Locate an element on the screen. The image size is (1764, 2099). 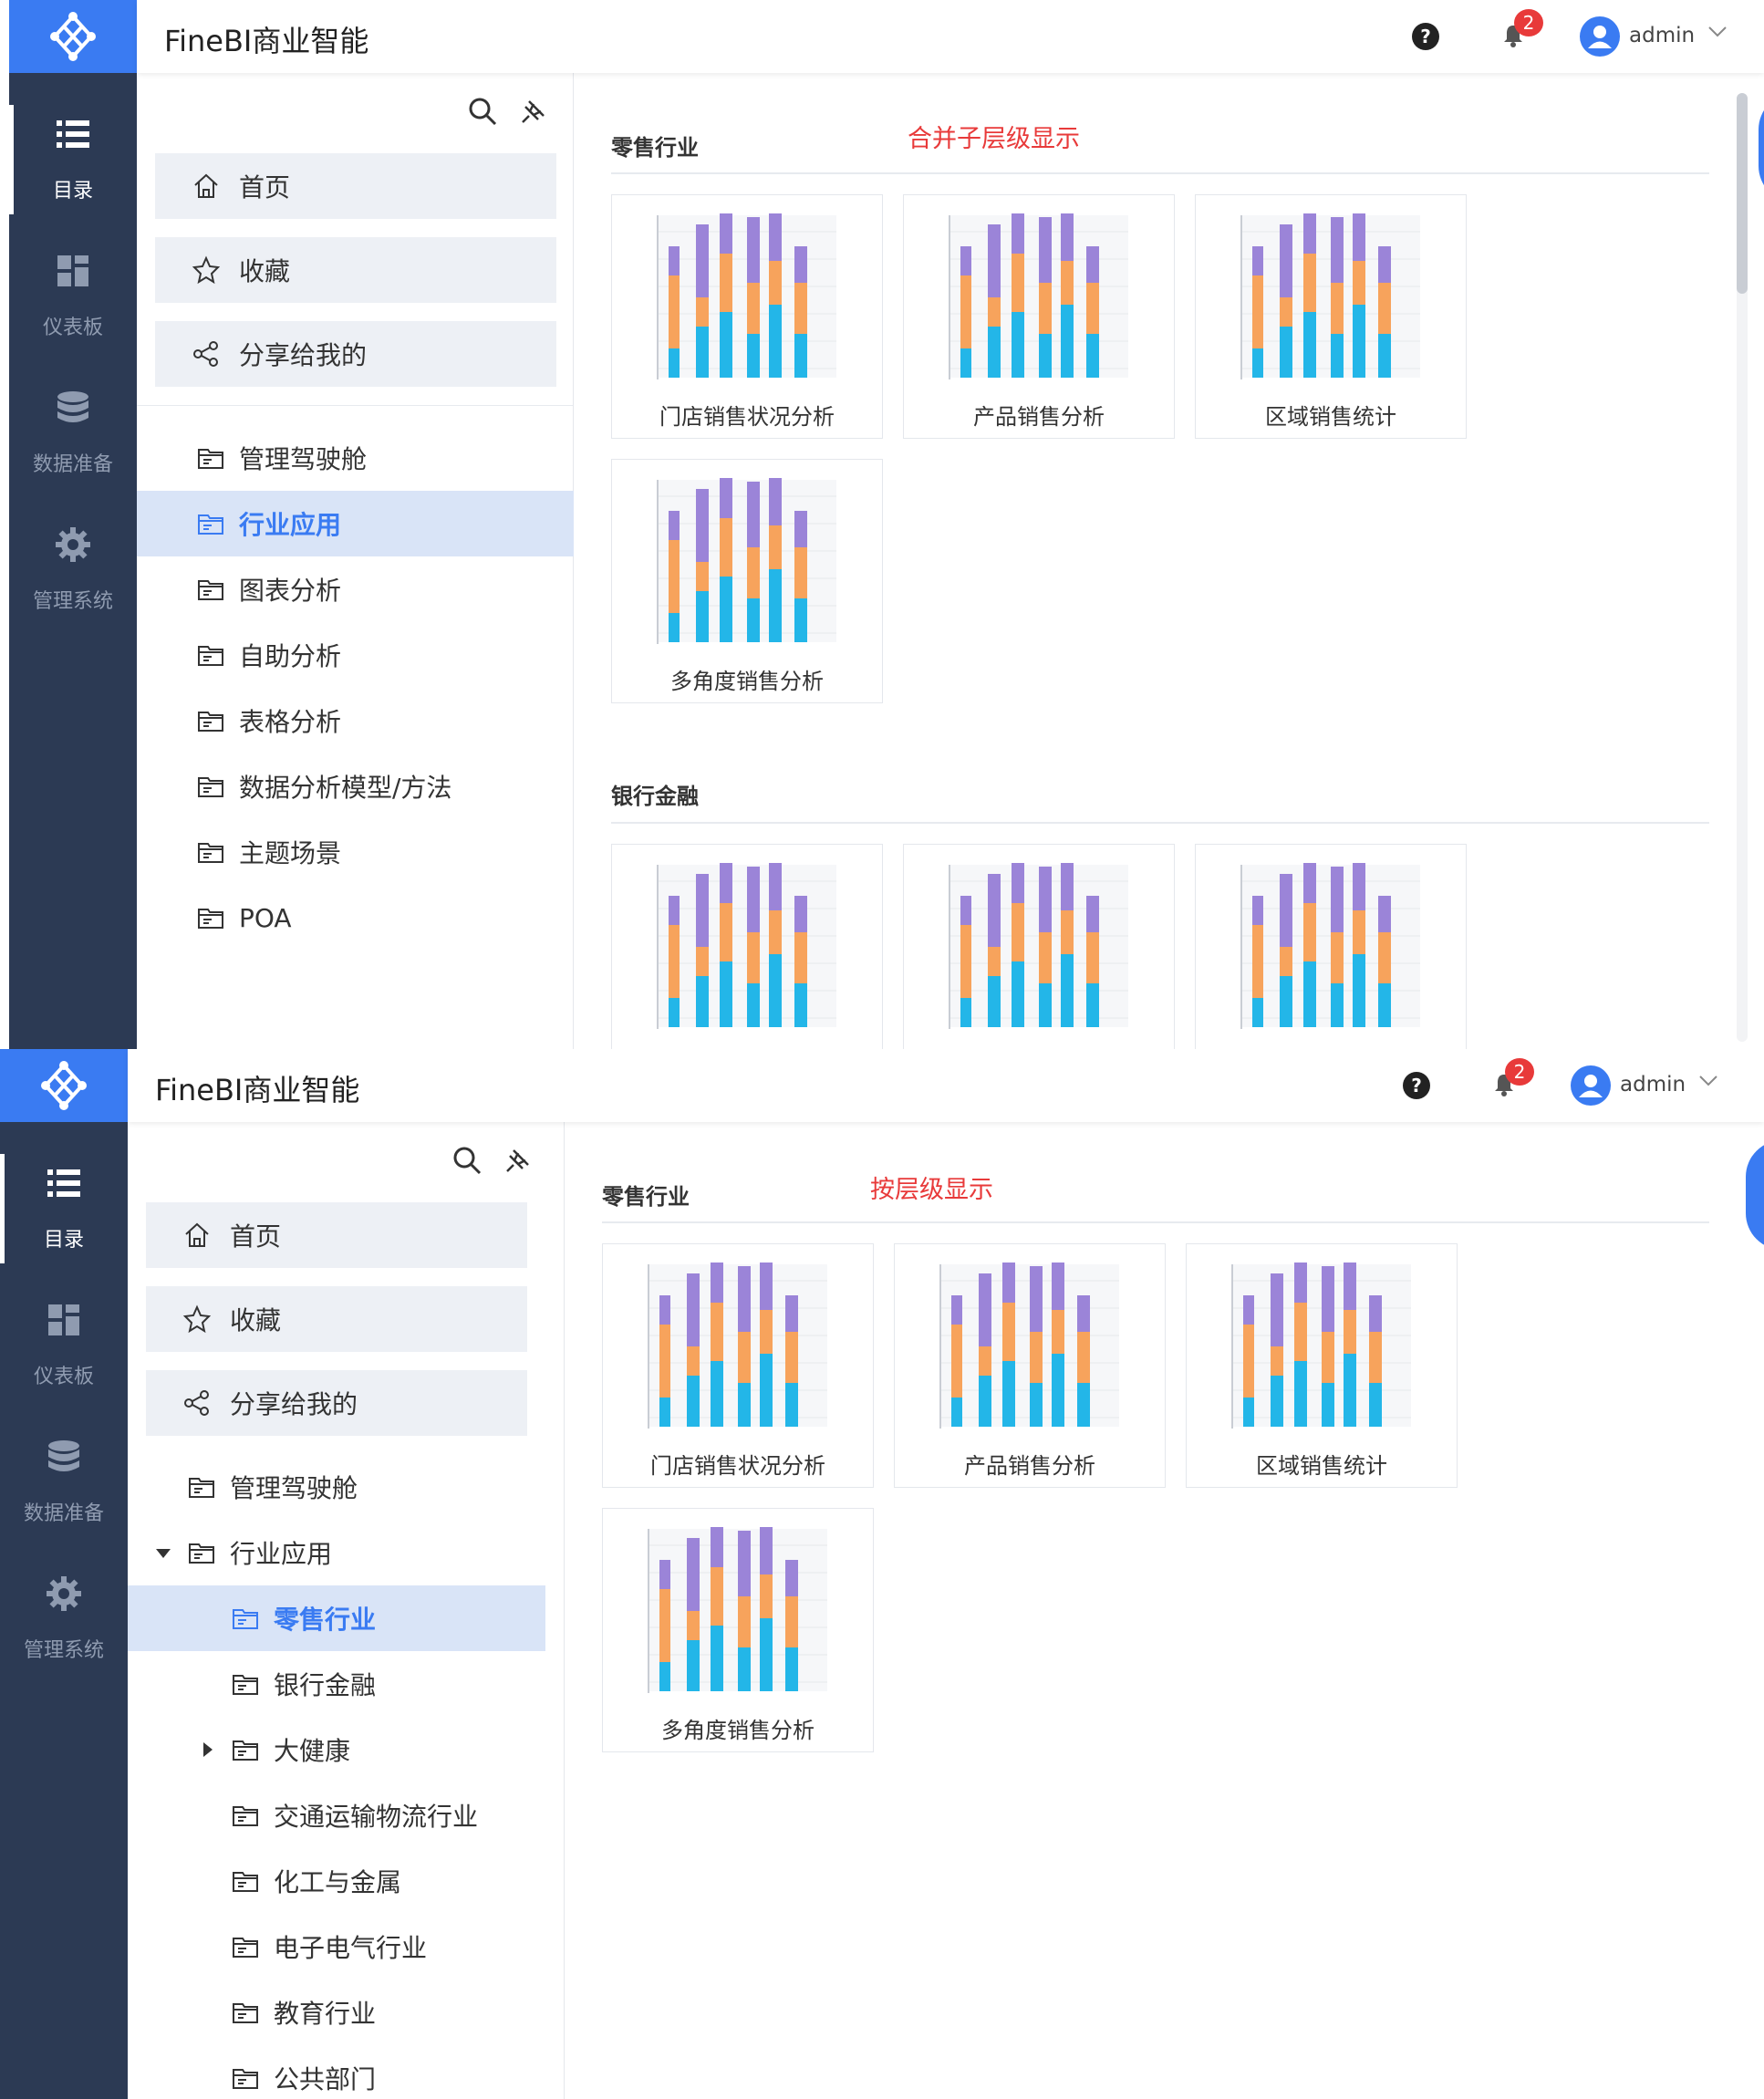
tree-item-banking: 银行金融 is located at coordinates (346, 1684).